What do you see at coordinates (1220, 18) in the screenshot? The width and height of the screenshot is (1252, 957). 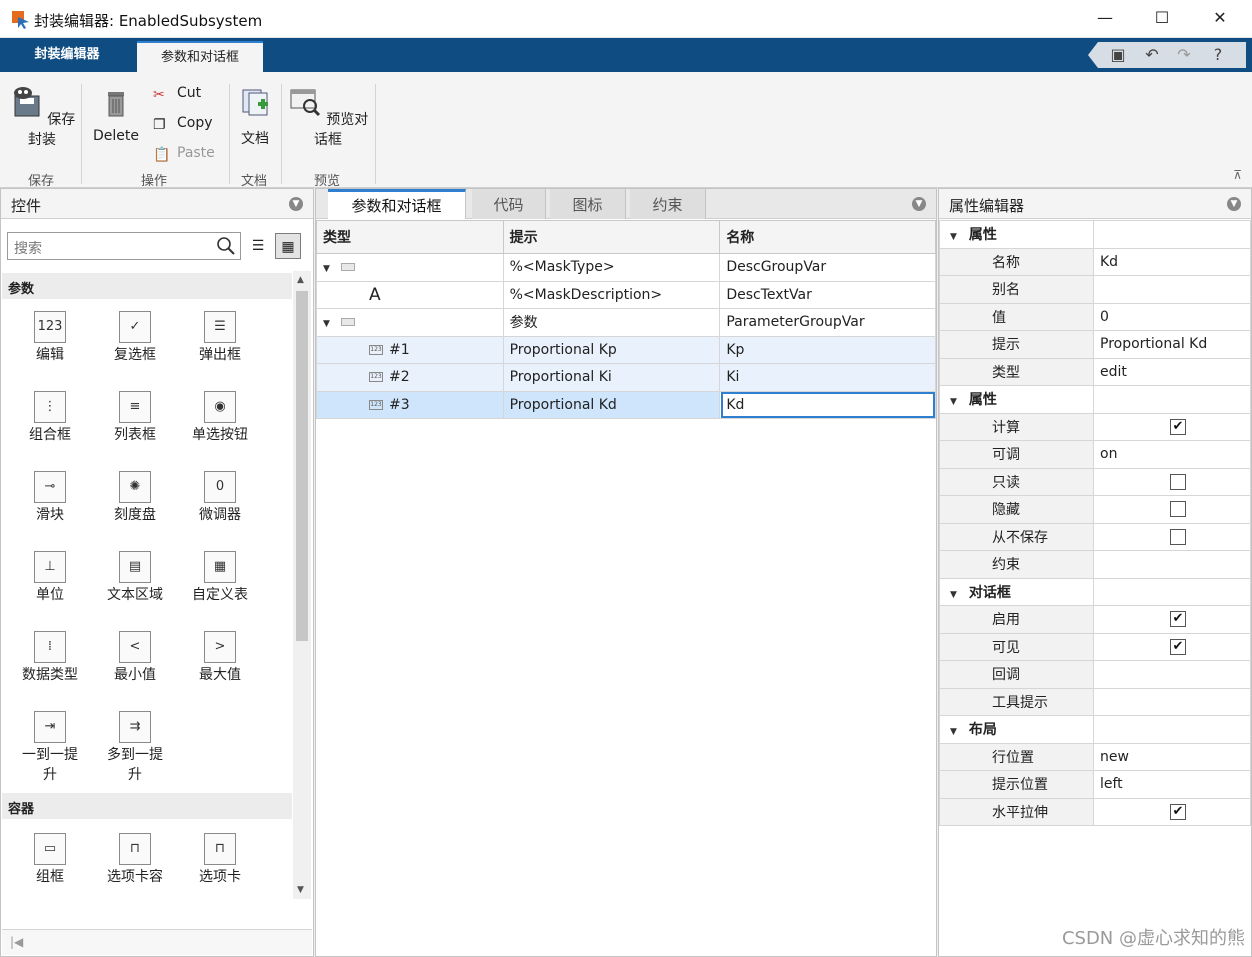 I see `close-button: ✕` at bounding box center [1220, 18].